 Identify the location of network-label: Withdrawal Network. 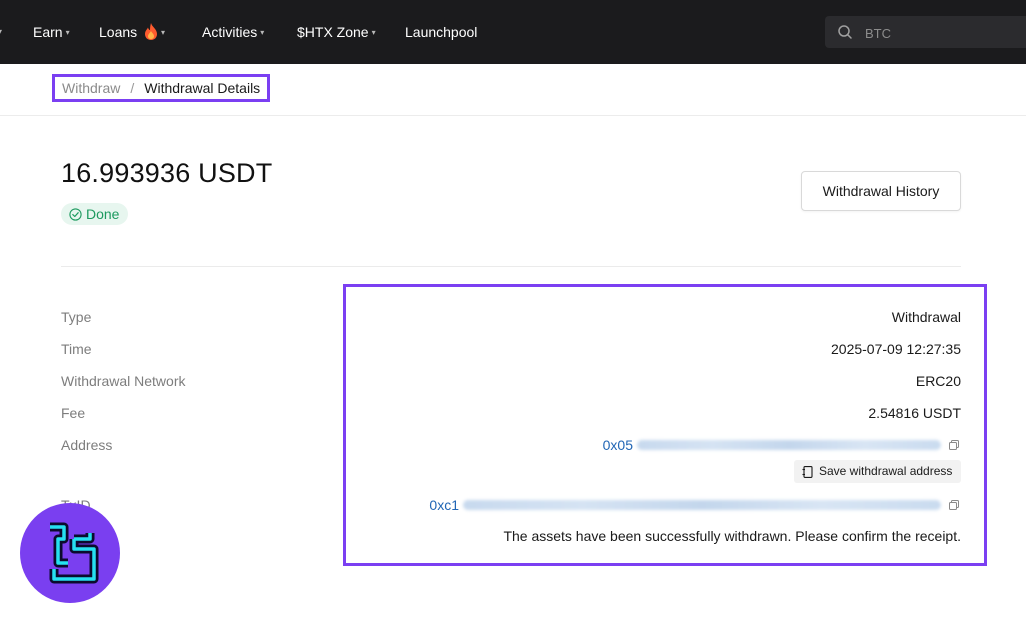
(123, 381).